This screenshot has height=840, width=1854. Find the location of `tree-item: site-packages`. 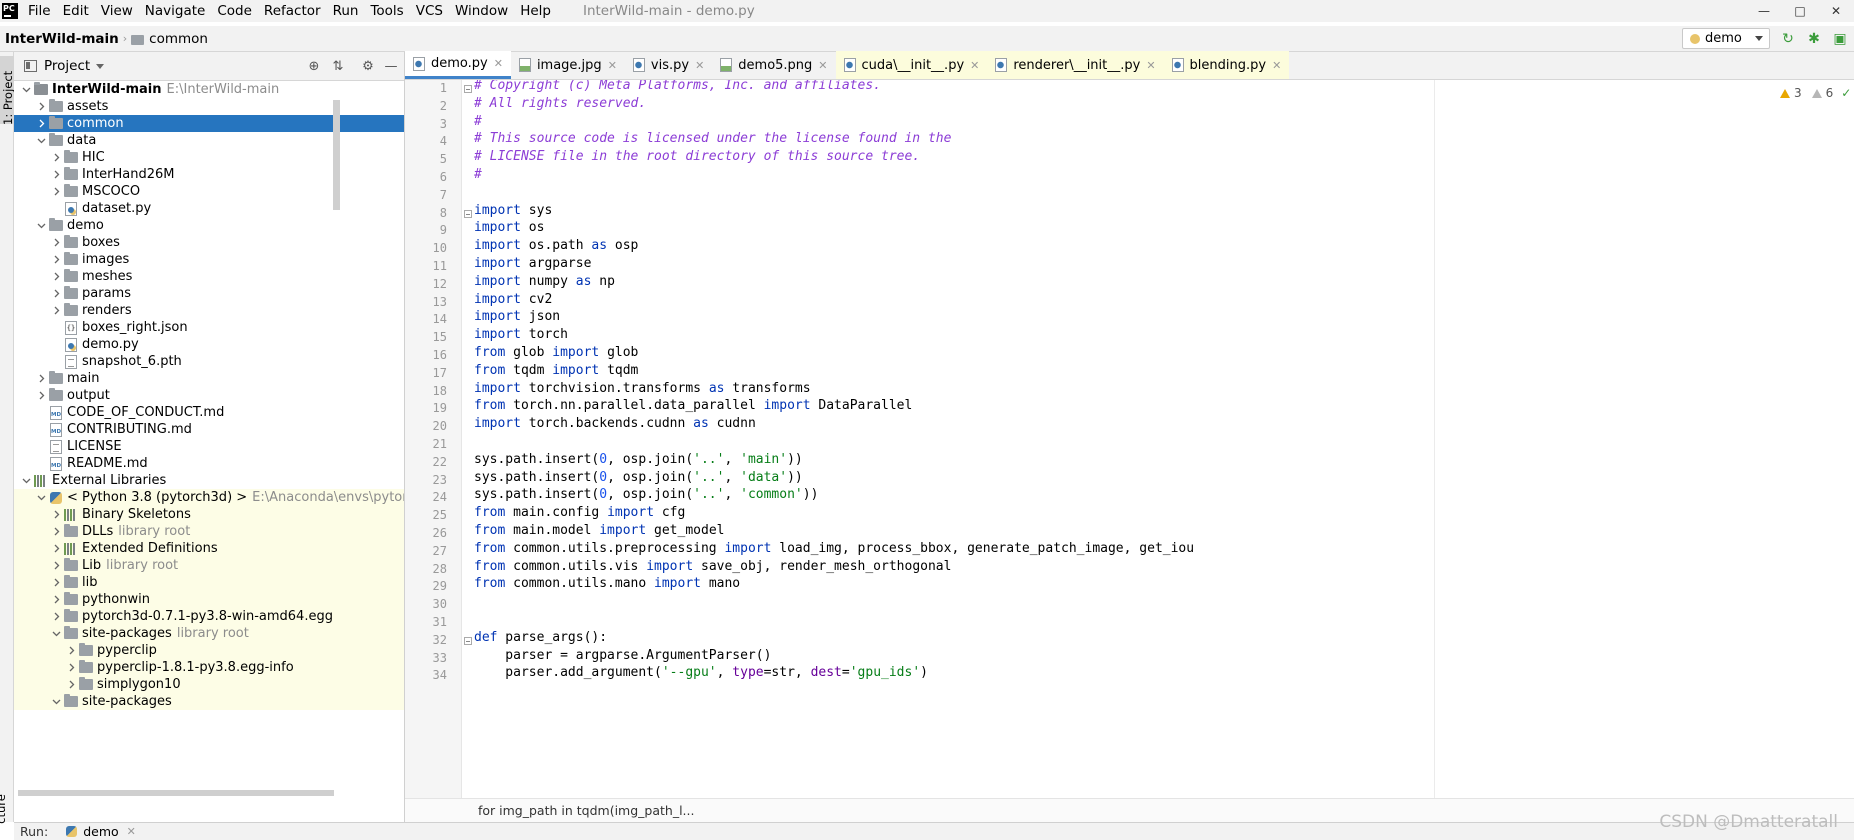

tree-item: site-packages is located at coordinates (209, 702).